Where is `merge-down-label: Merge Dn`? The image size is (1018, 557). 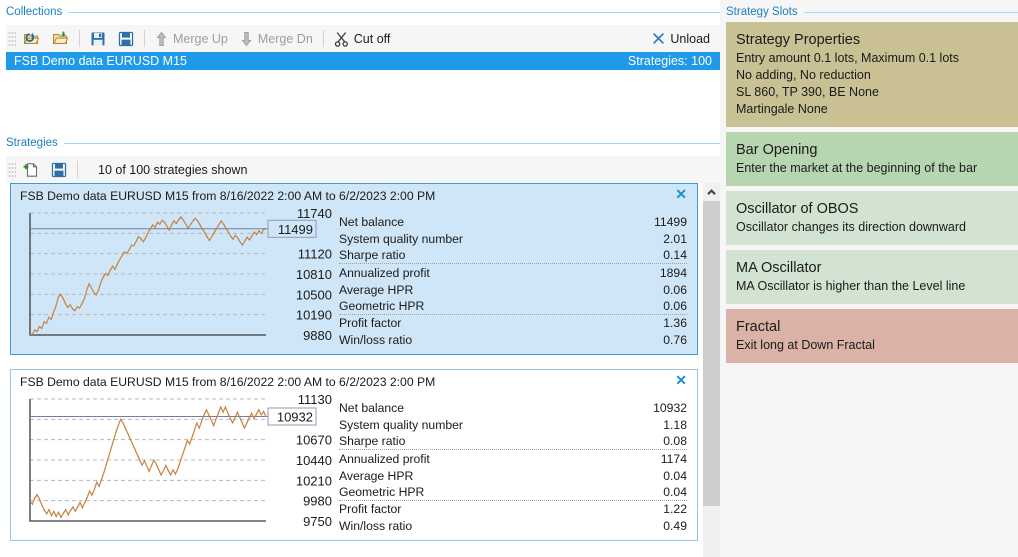 merge-down-label: Merge Dn is located at coordinates (285, 38).